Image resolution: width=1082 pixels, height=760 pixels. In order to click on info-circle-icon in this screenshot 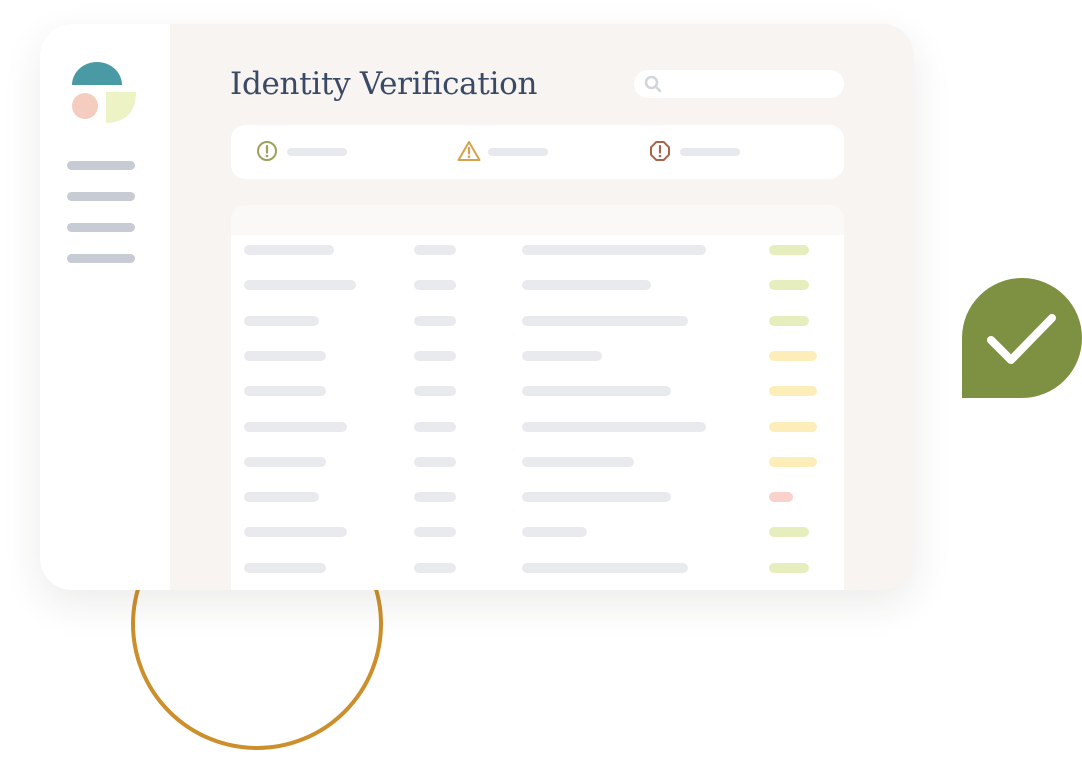, I will do `click(267, 151)`.